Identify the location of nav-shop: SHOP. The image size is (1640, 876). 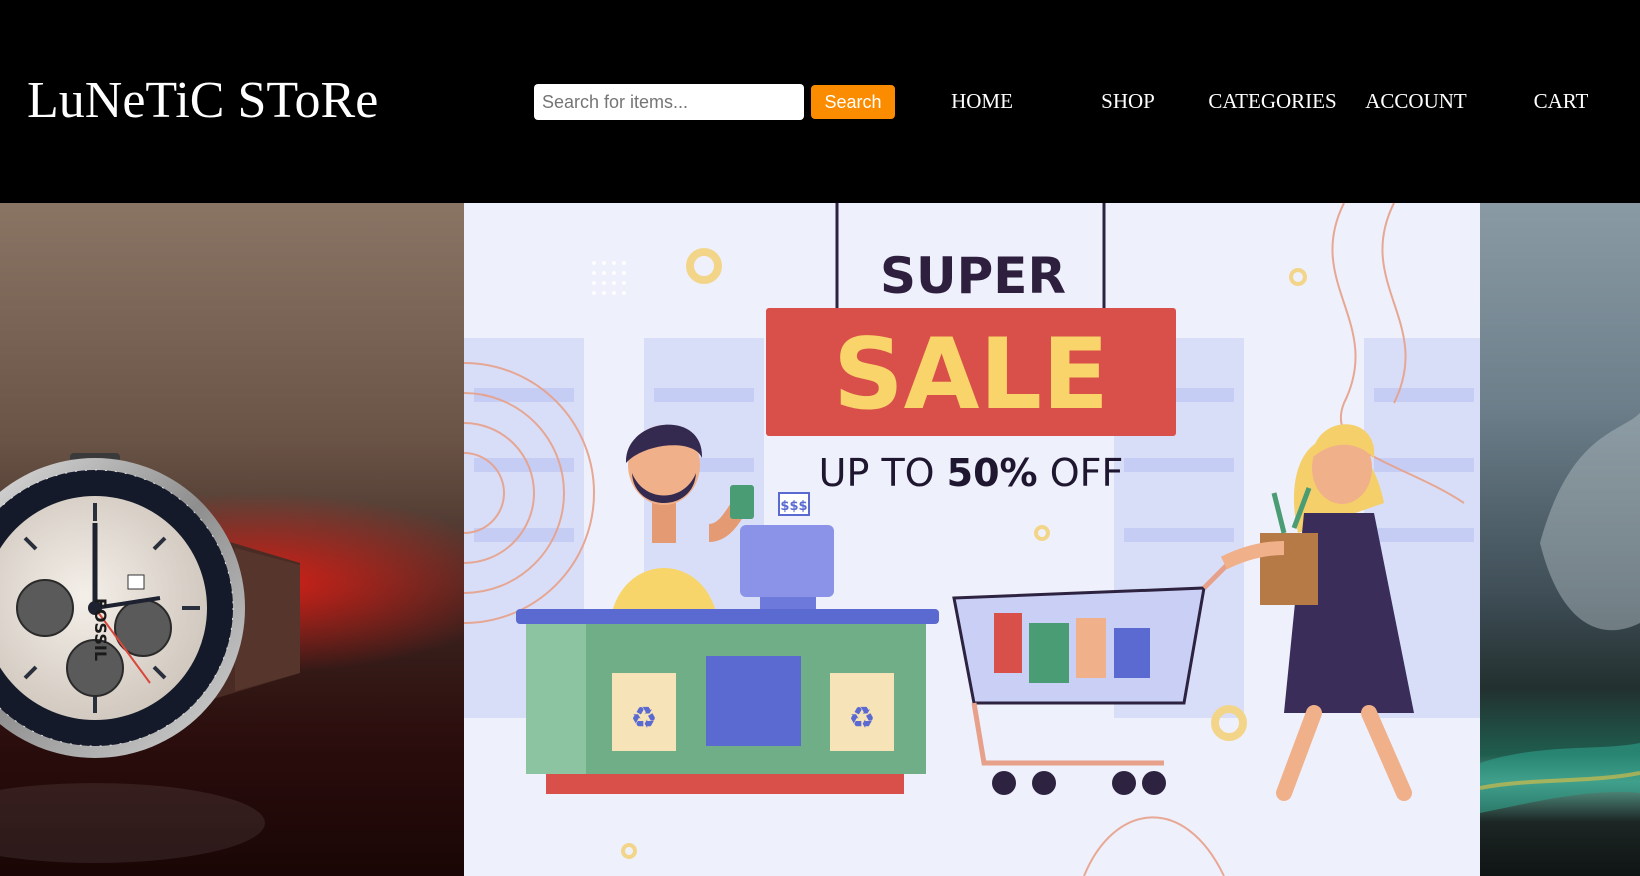
(1128, 101).